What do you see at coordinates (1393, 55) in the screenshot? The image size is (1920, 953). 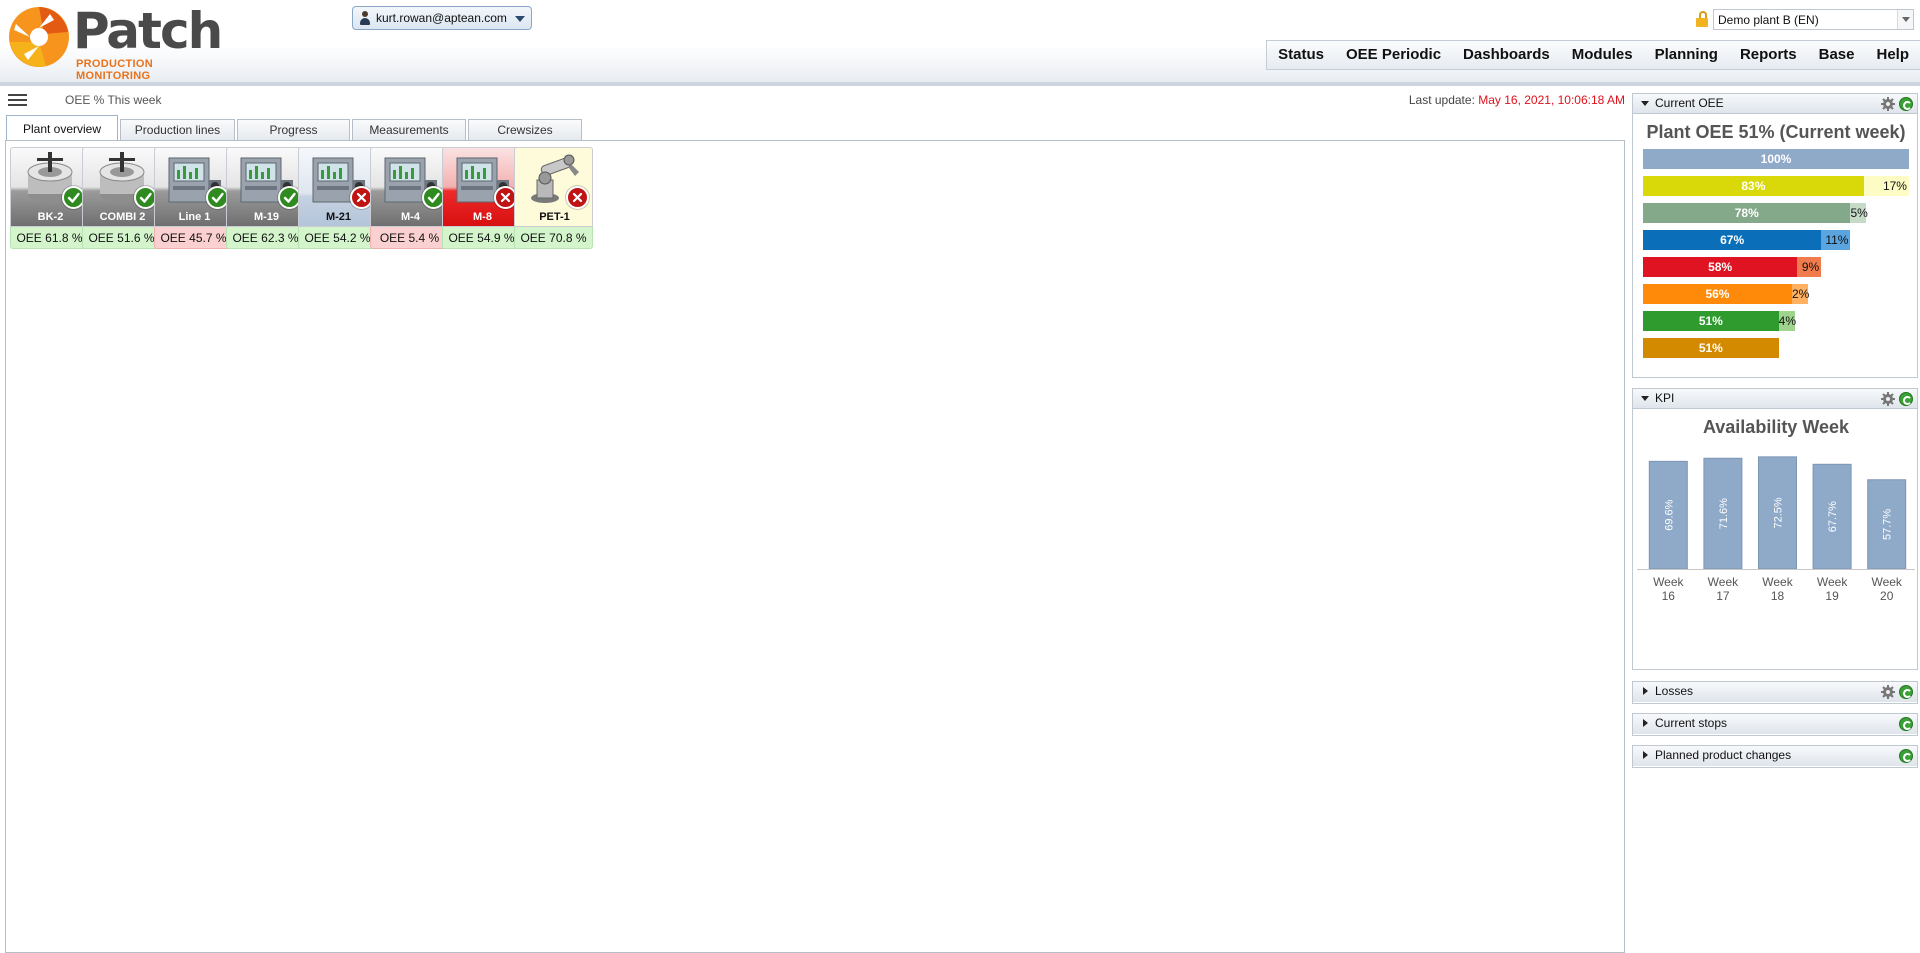 I see `nav-oee-periodic: OEE Periodic` at bounding box center [1393, 55].